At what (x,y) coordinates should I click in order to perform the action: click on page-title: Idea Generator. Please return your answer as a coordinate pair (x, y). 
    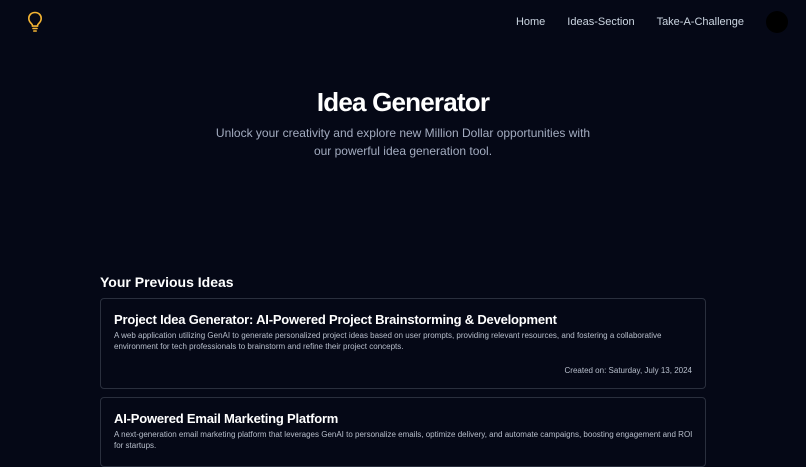
    Looking at the image, I should click on (403, 102).